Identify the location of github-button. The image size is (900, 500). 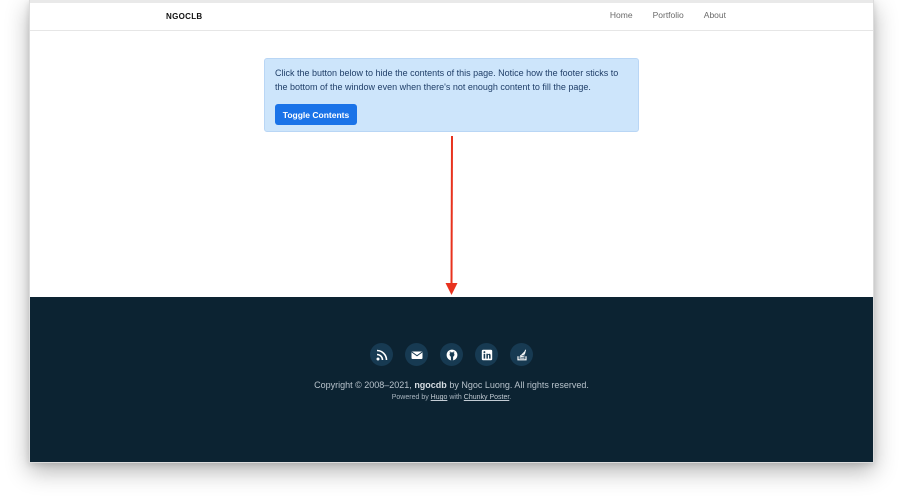
(451, 354).